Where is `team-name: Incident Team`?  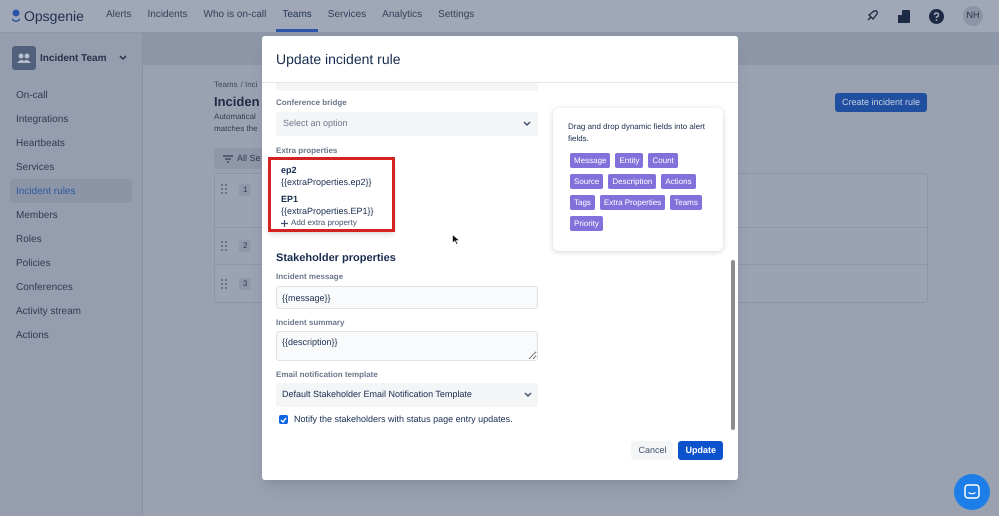 team-name: Incident Team is located at coordinates (79, 58).